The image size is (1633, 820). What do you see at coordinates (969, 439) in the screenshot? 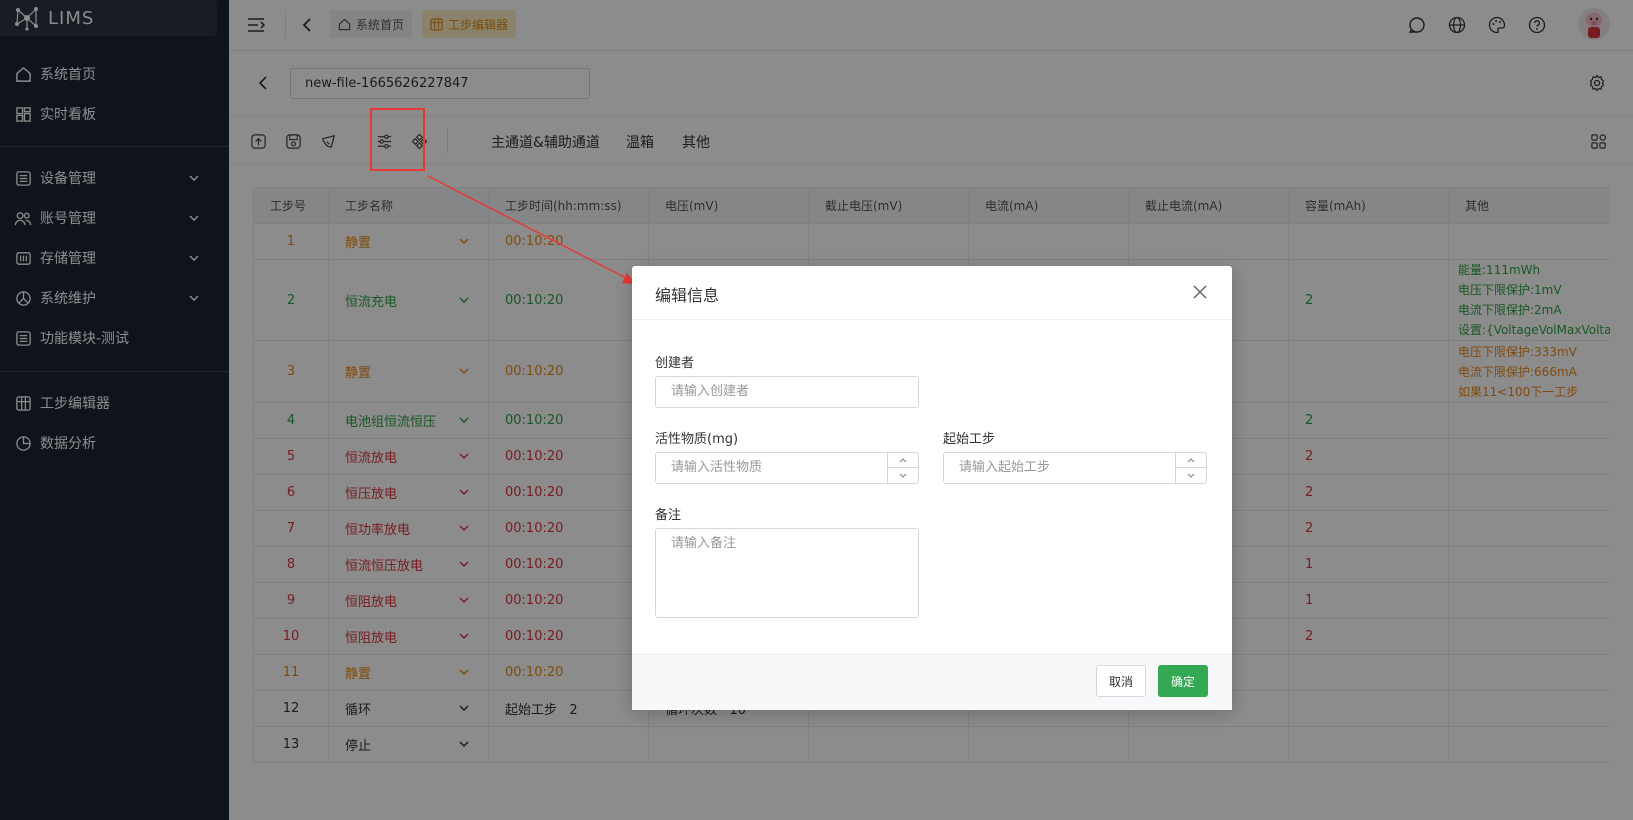
I see `start-step-label: 起始工步` at bounding box center [969, 439].